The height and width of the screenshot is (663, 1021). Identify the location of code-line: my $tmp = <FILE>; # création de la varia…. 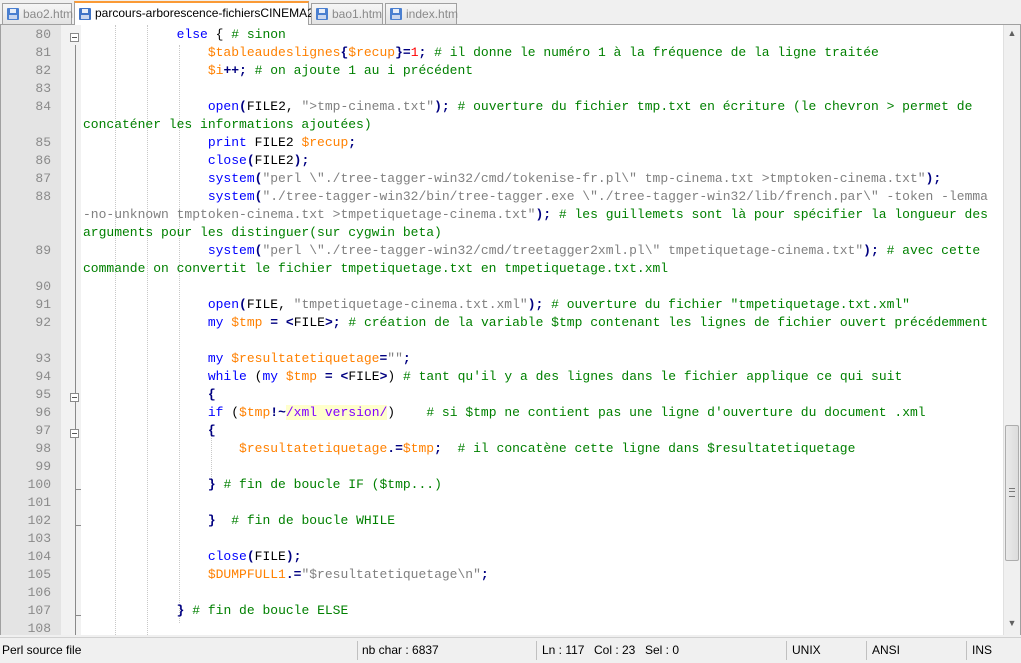
(598, 322).